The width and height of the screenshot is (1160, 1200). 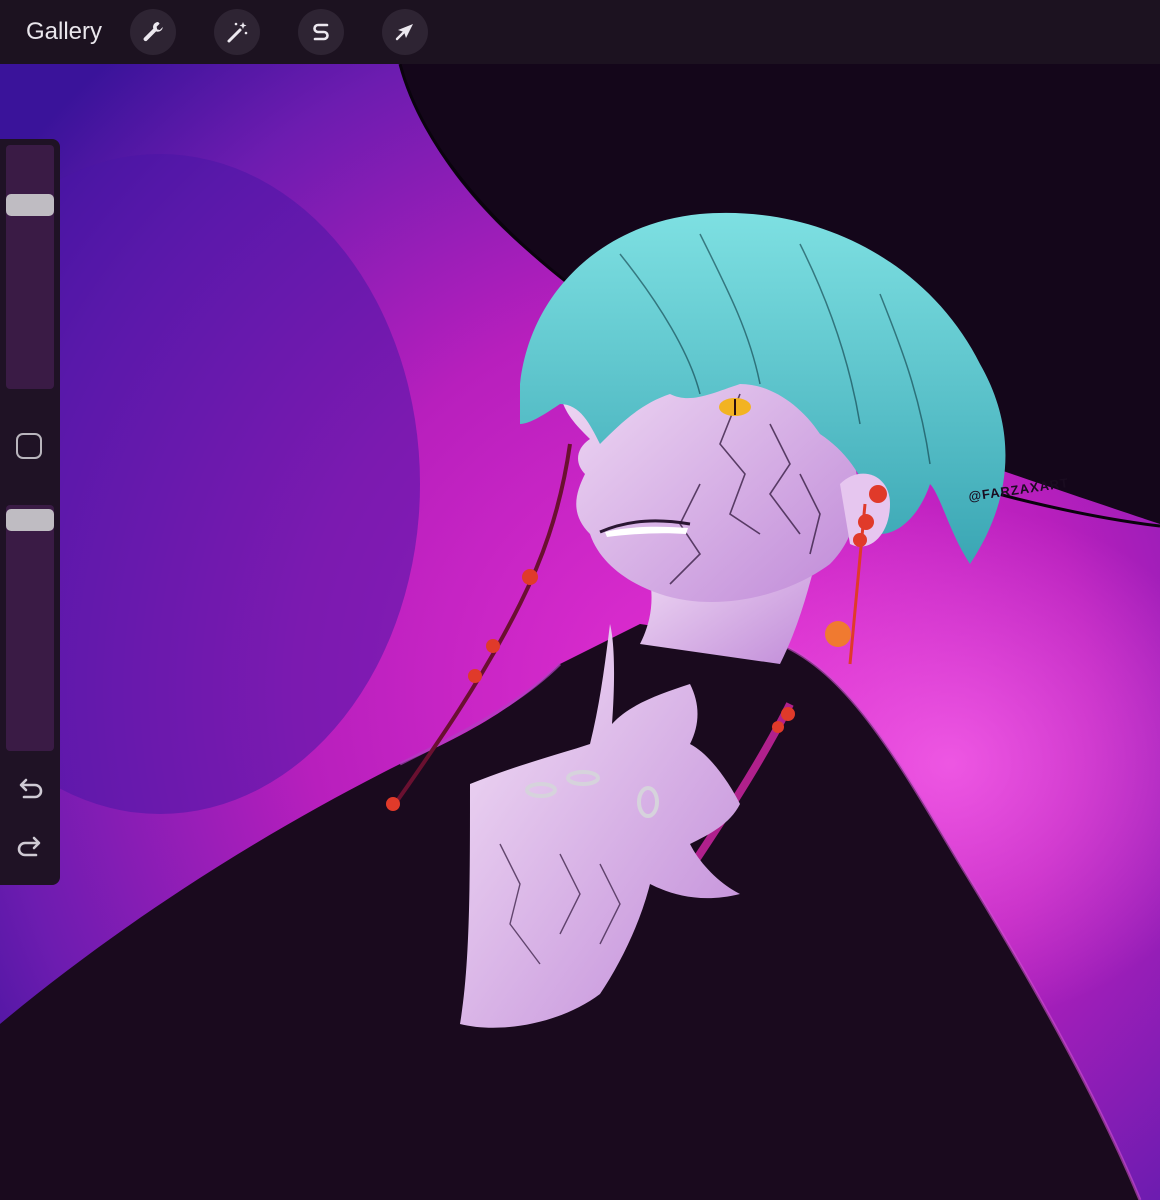 What do you see at coordinates (30, 628) in the screenshot?
I see `opacity-slider` at bounding box center [30, 628].